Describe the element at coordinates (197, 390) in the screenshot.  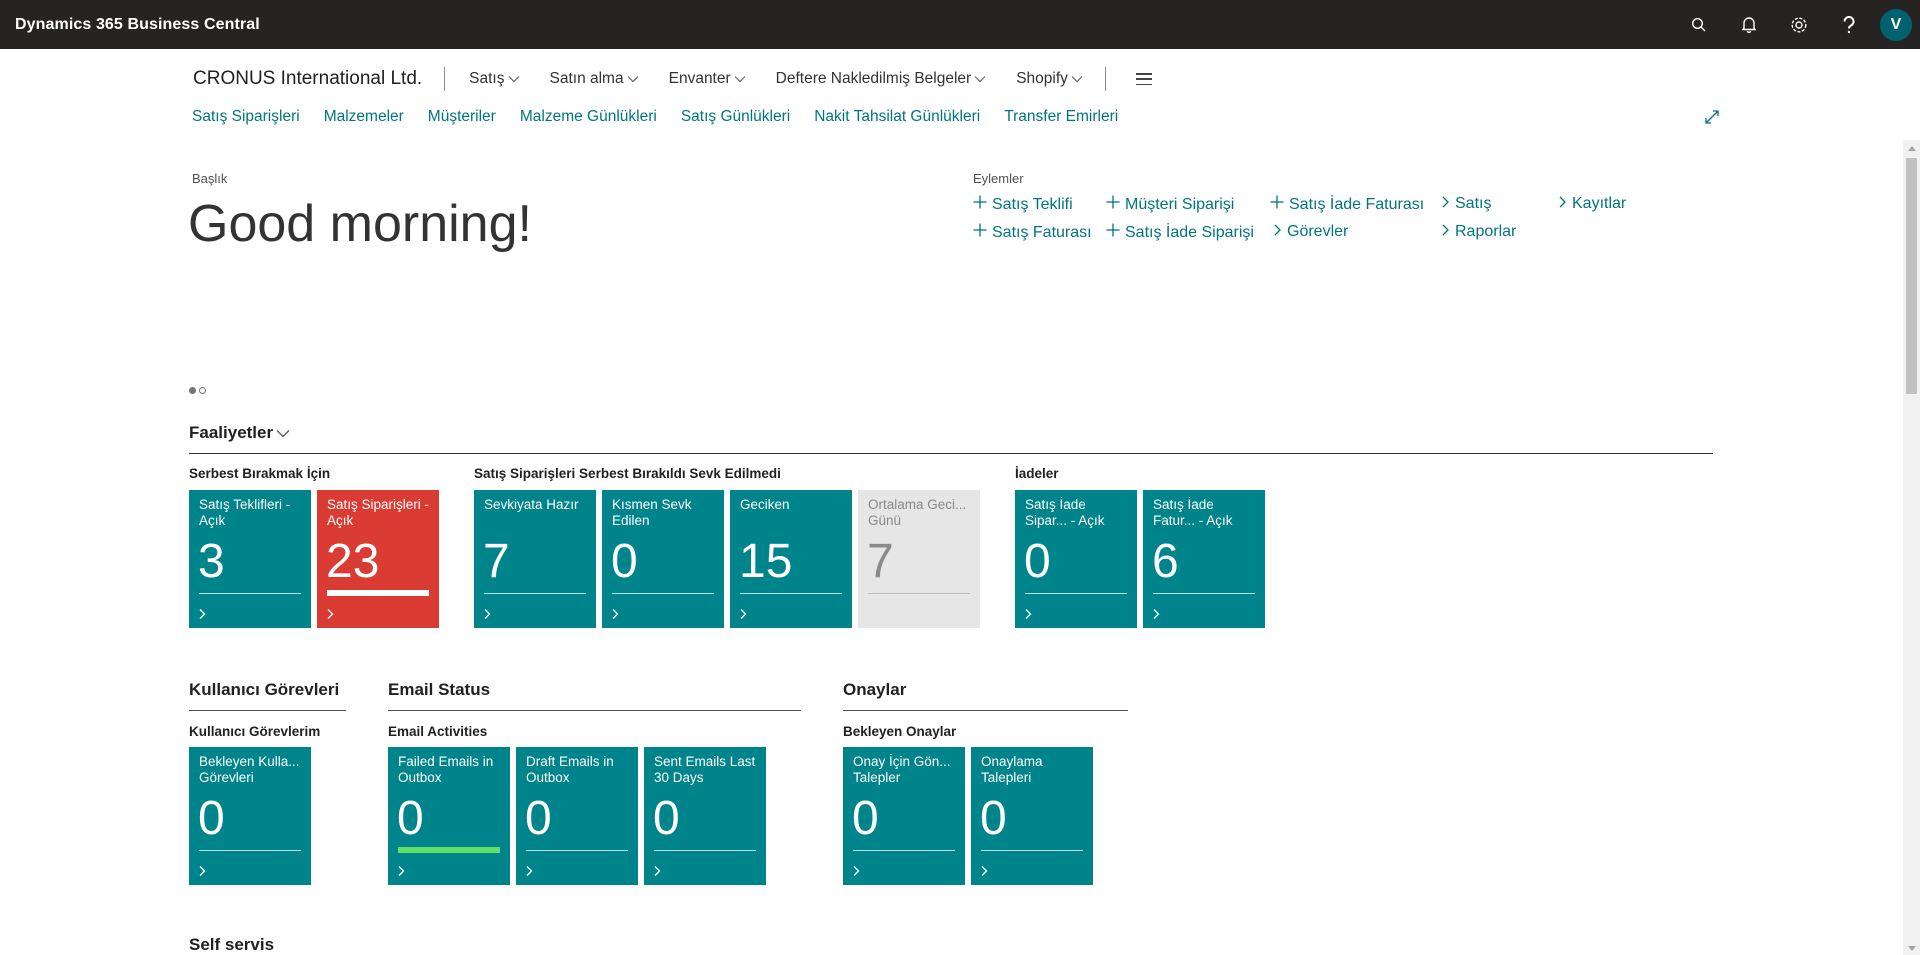
I see `carousel-dots` at that location.